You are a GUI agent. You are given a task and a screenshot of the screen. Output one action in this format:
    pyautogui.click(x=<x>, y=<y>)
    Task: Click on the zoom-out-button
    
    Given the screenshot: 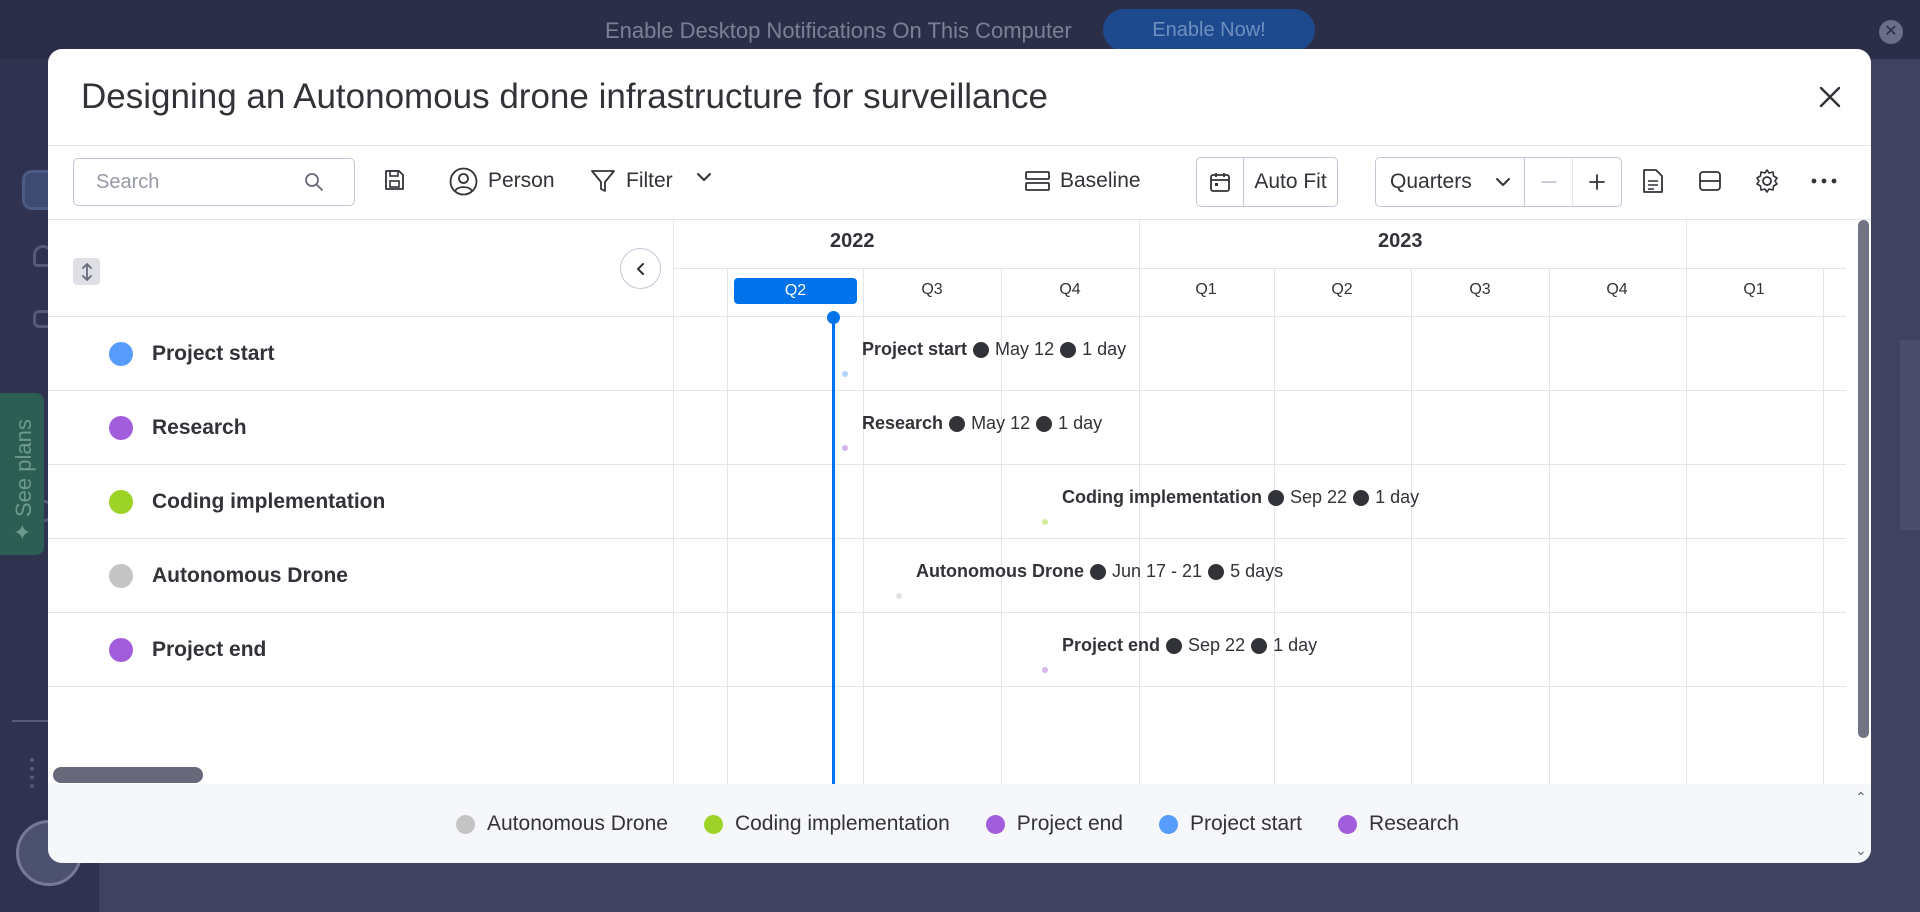 What is the action you would take?
    pyautogui.click(x=1549, y=182)
    